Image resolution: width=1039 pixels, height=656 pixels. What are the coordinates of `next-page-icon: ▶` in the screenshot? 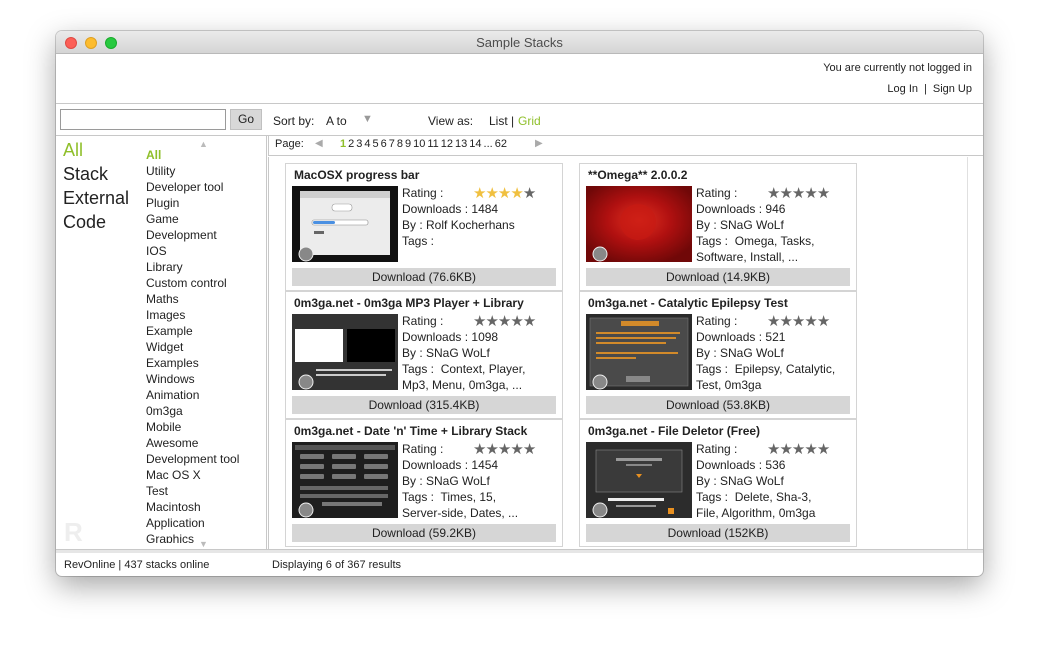 It's located at (539, 143).